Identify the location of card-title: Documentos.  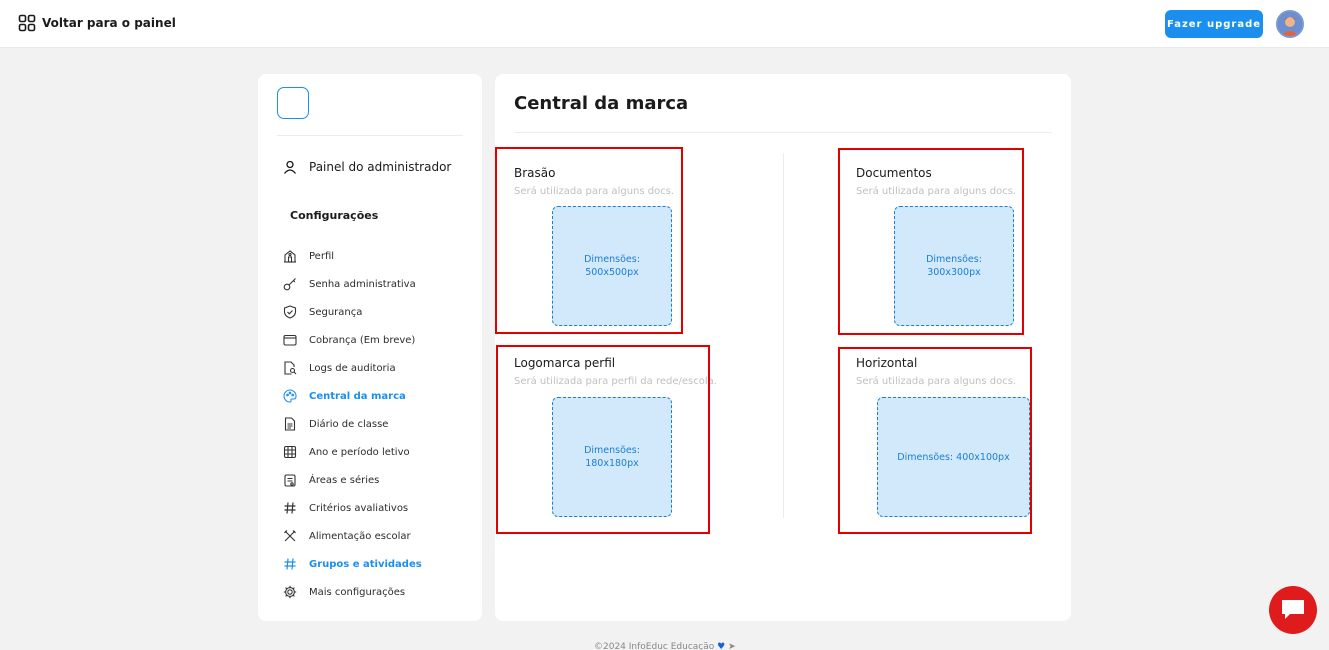
(894, 173).